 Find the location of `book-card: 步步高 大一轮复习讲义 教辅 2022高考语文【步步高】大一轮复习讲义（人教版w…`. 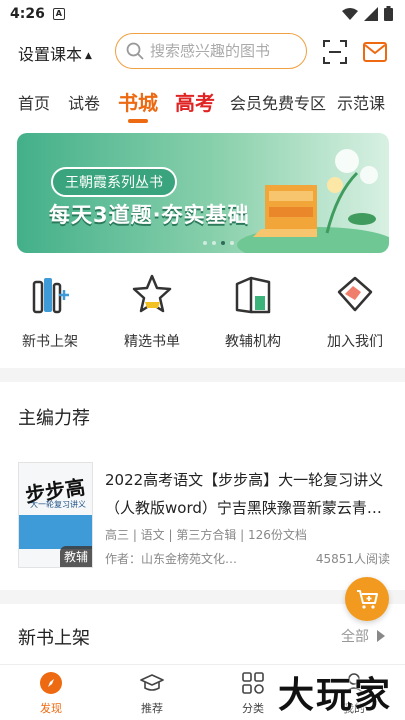

book-card: 步步高 大一轮复习讲义 教辅 2022高考语文【步步高】大一轮复习讲义（人教版w… is located at coordinates (204, 517).